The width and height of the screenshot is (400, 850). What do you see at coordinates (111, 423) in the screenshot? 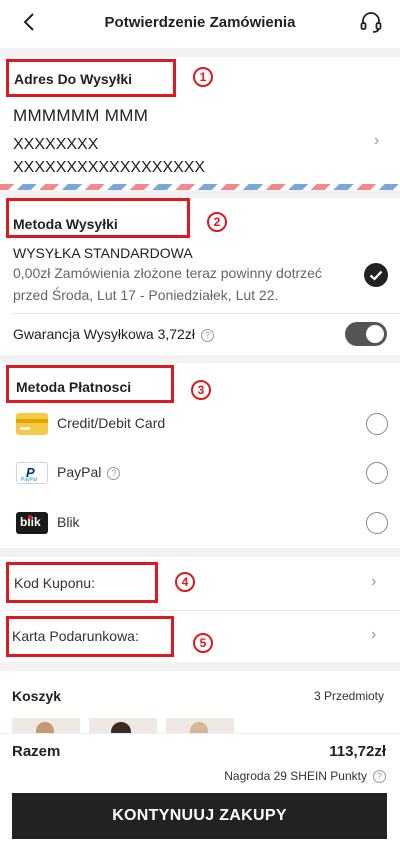
I see `payment-option-label: Credit/Debit Card` at bounding box center [111, 423].